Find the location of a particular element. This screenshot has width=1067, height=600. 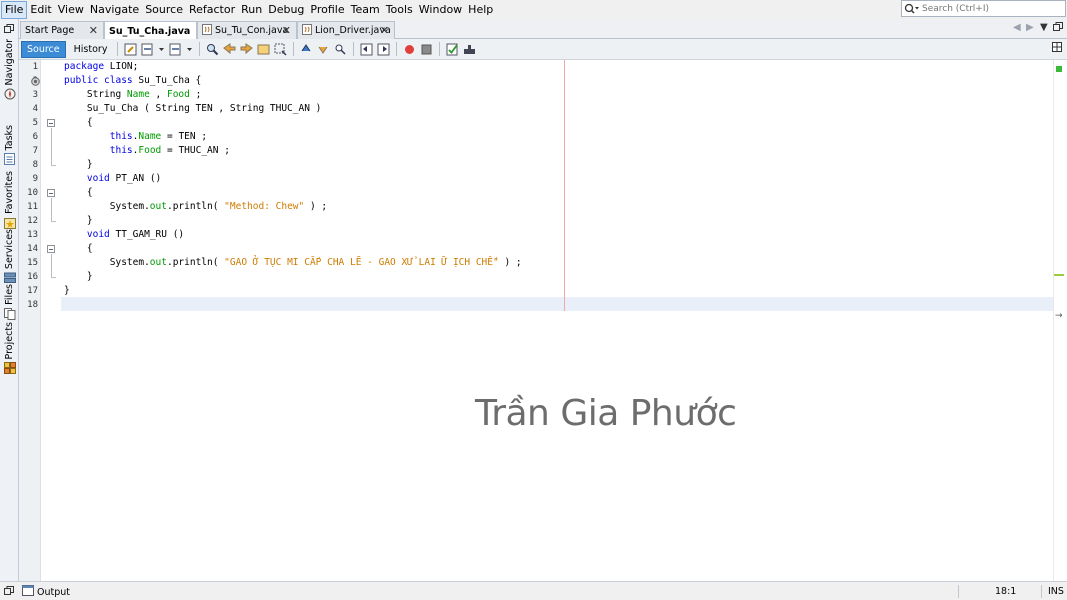

code-line: void PT_AN () is located at coordinates (112, 179).